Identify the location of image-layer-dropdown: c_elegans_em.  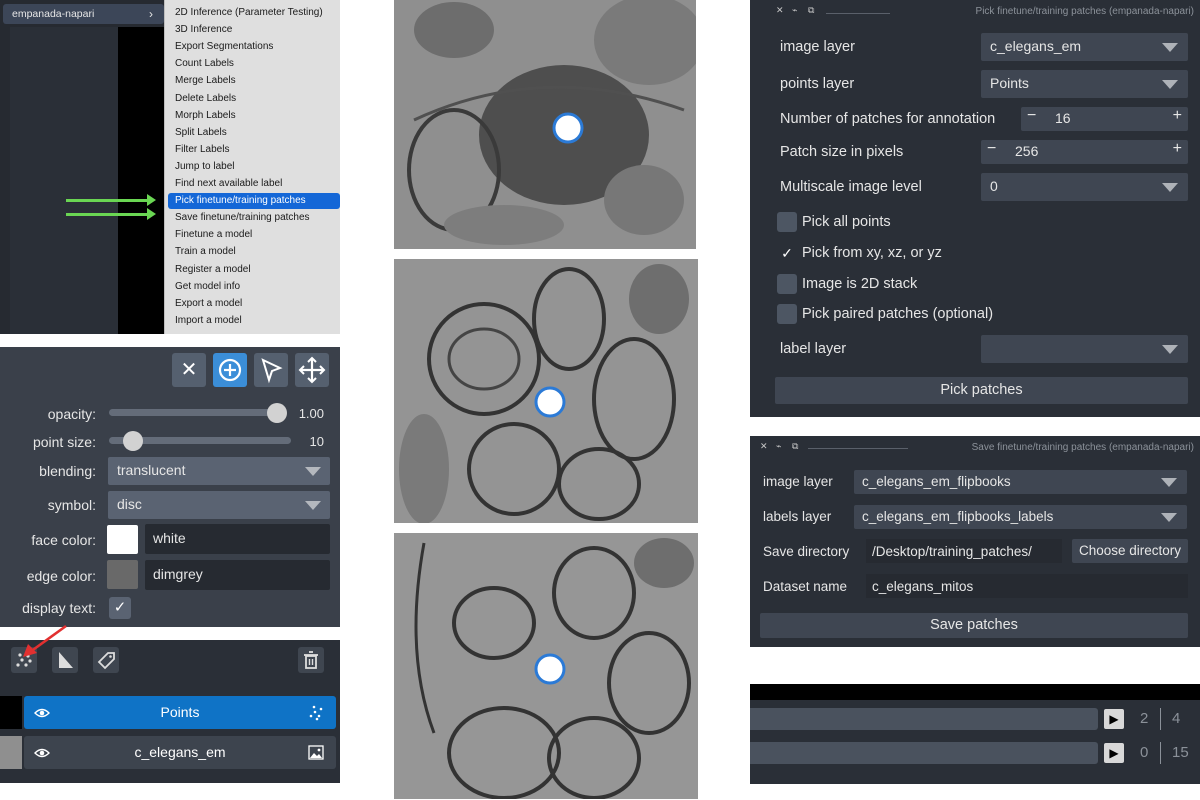
(1084, 47).